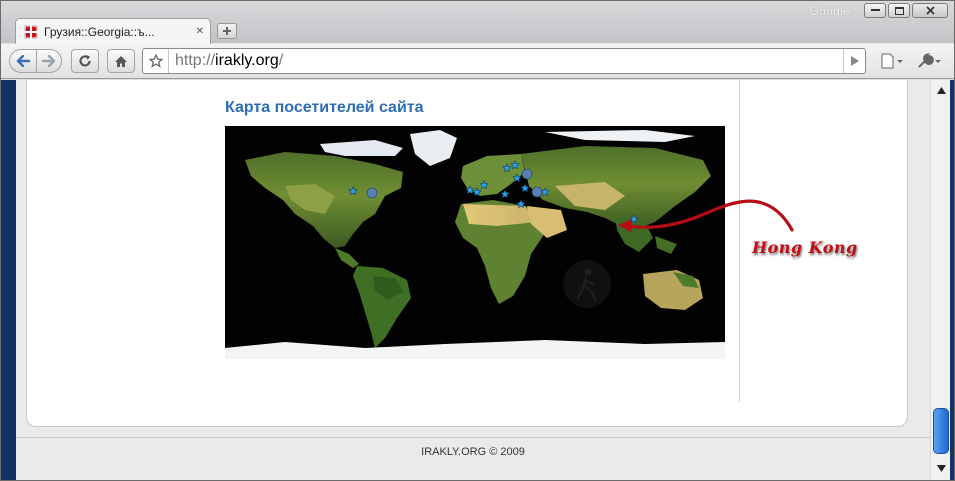  I want to click on close-window-button, so click(930, 10).